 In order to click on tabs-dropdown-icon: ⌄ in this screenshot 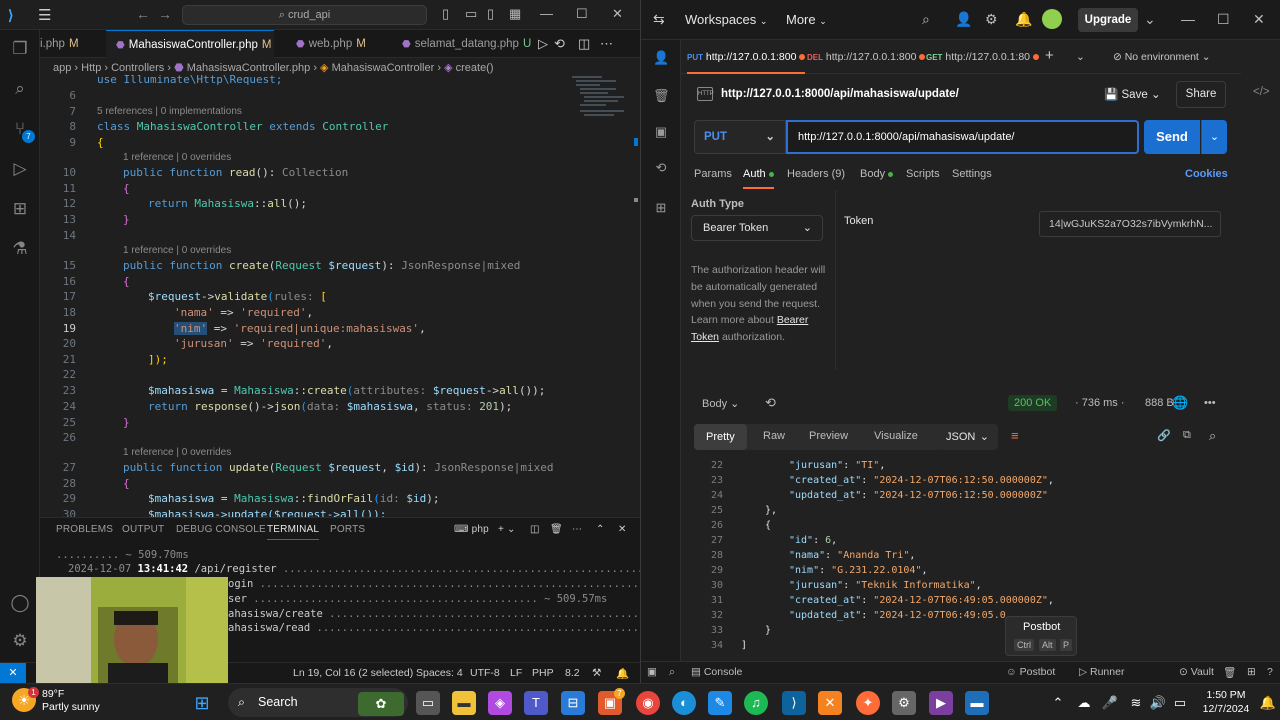, I will do `click(1080, 57)`.